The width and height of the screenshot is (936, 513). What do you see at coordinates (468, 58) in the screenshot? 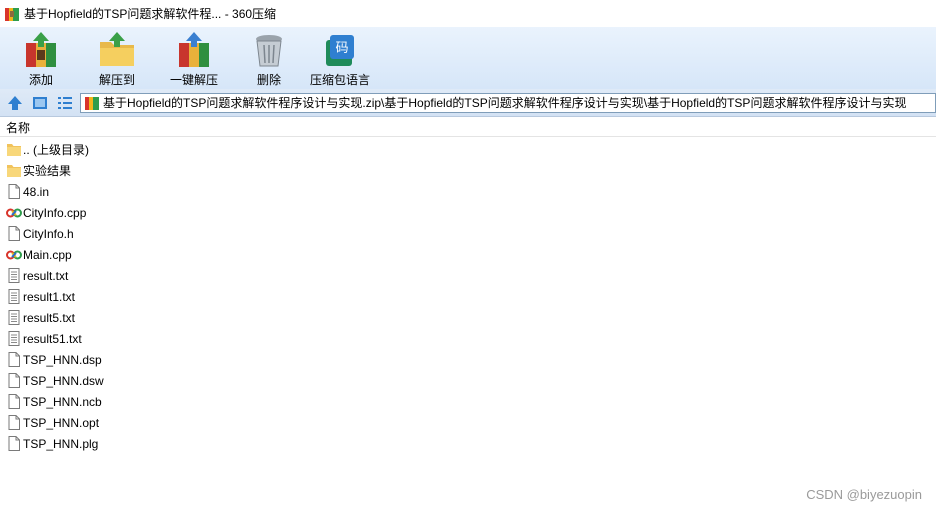
I see `toolbar: 添加 解压到 一键解压 删除 码 压缩包语言` at bounding box center [468, 58].